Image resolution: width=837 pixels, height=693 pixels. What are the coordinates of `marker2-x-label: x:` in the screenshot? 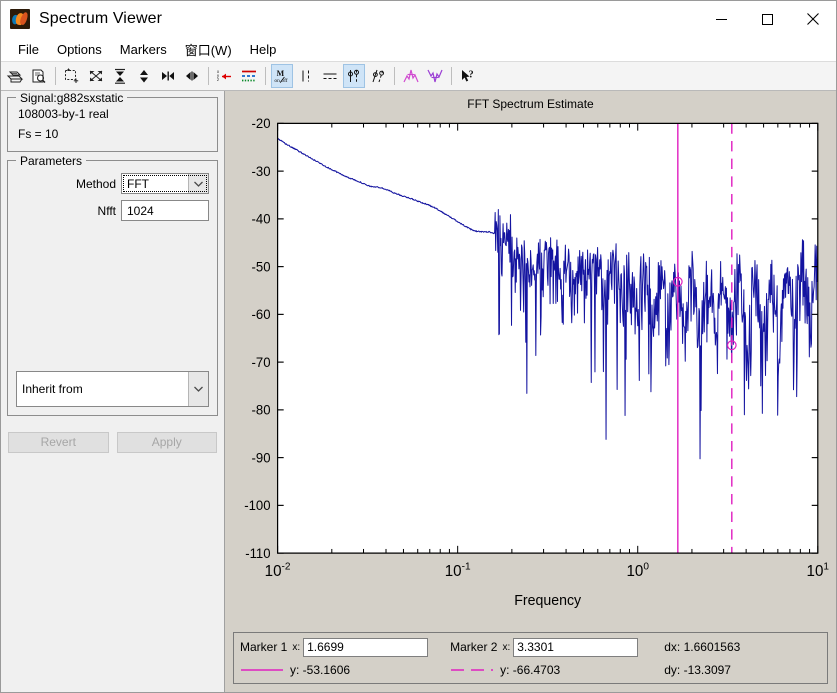 It's located at (506, 647).